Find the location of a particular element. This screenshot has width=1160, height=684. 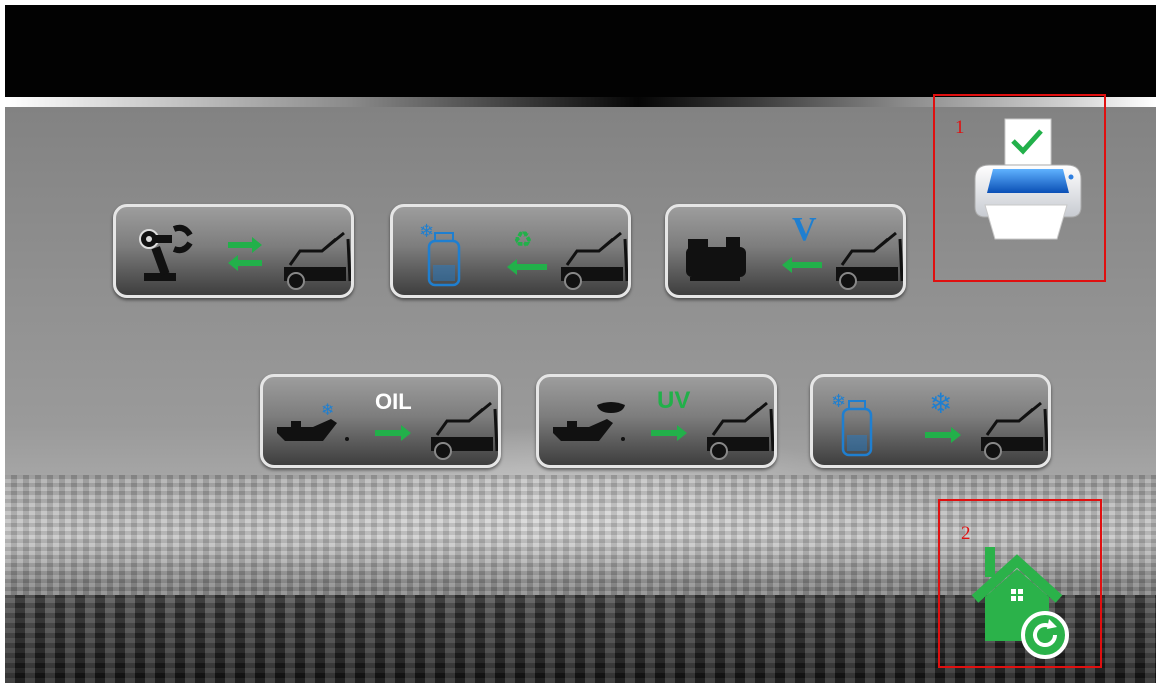

vacuum-button: V is located at coordinates (785, 251).